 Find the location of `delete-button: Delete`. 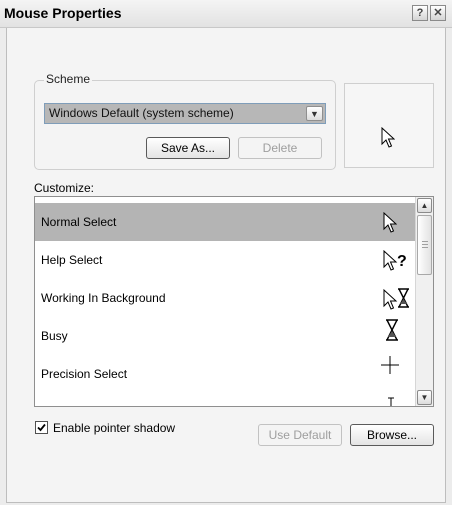

delete-button: Delete is located at coordinates (280, 148).